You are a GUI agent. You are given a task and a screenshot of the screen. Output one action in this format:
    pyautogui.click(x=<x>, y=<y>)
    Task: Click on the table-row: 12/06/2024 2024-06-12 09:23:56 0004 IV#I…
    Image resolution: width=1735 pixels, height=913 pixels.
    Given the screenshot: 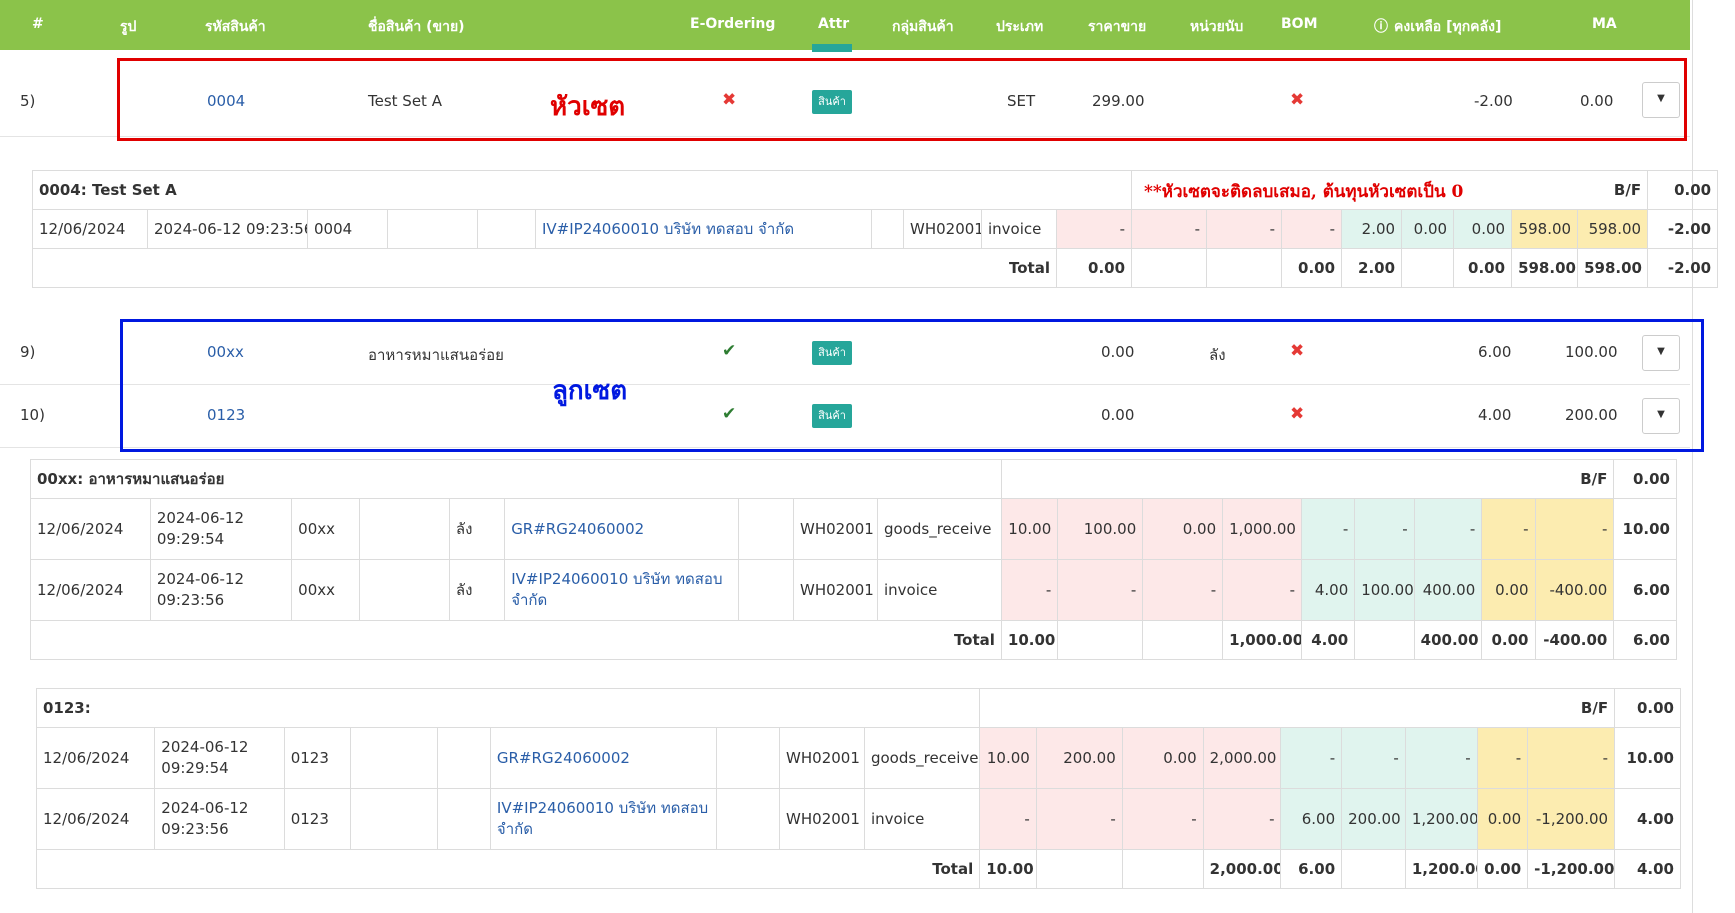 What is the action you would take?
    pyautogui.click(x=875, y=229)
    